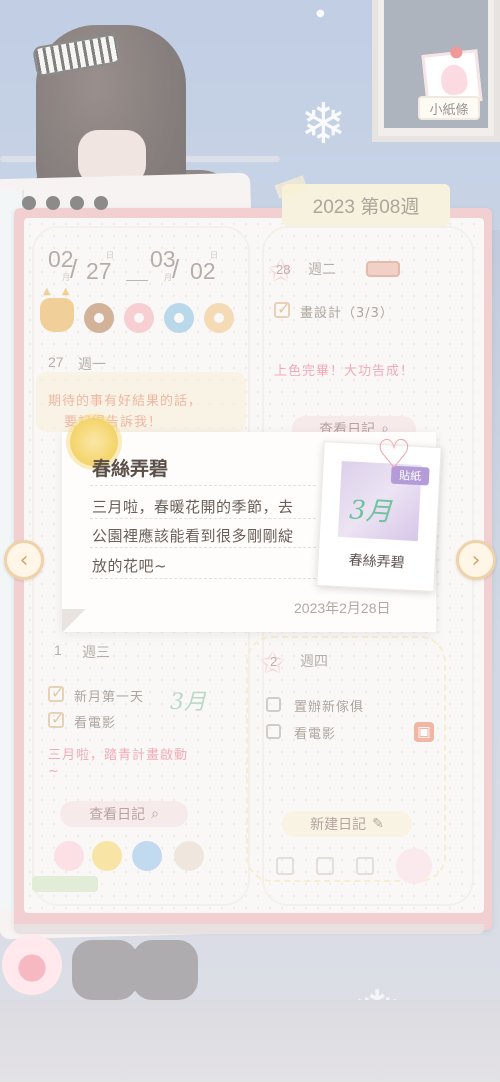 The width and height of the screenshot is (500, 1082). What do you see at coordinates (96, 652) in the screenshot?
I see `day-1-weekday: 週三` at bounding box center [96, 652].